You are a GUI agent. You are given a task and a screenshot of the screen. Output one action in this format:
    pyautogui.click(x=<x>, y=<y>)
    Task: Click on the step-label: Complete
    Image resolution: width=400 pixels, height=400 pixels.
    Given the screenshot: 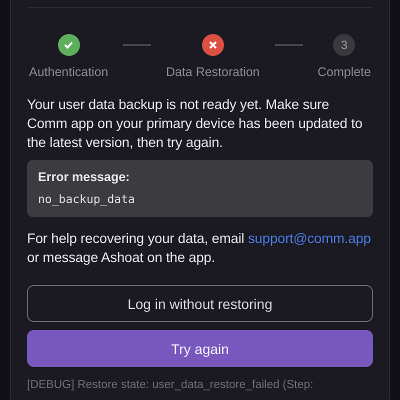 What is the action you would take?
    pyautogui.click(x=344, y=72)
    